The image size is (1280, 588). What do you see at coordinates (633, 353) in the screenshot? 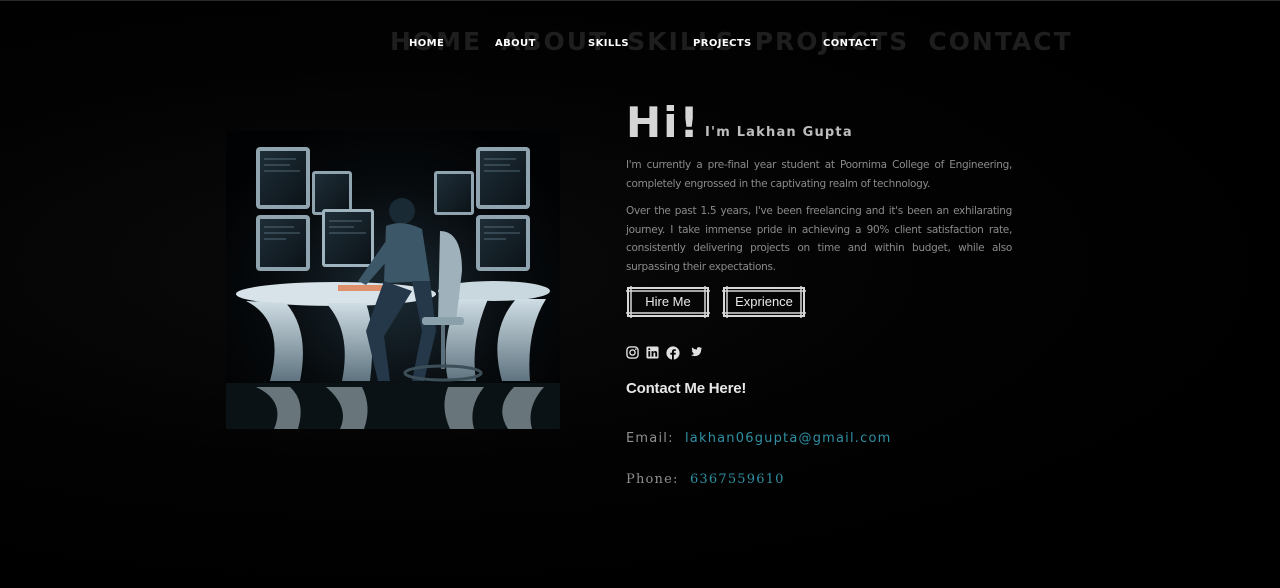
I see `instagram-icon` at bounding box center [633, 353].